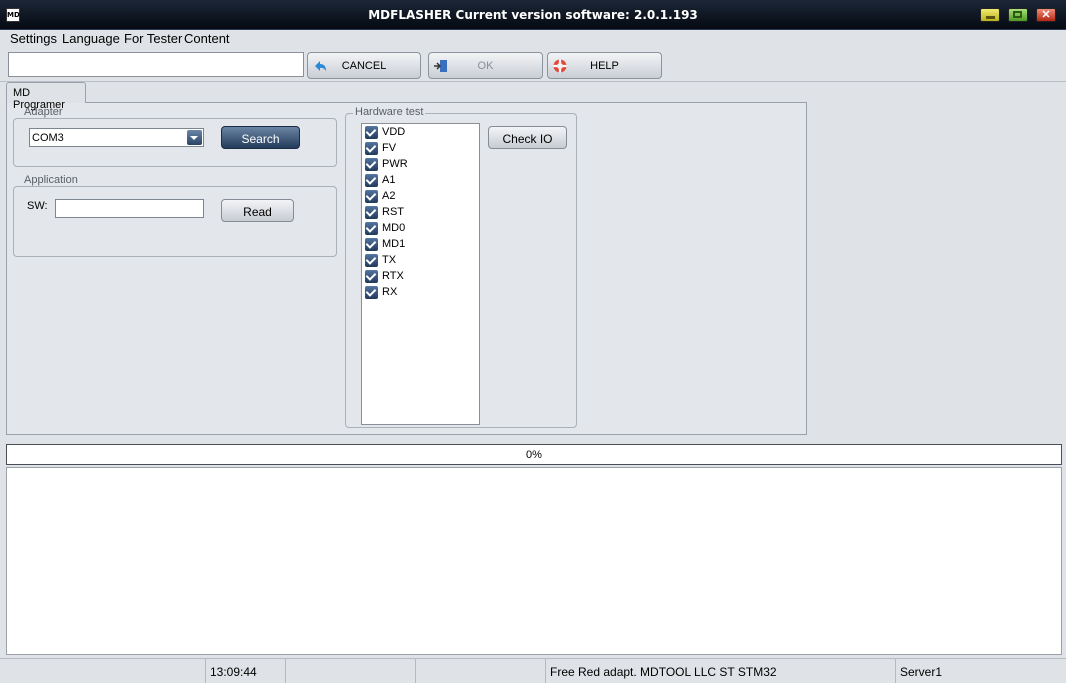 This screenshot has height=683, width=1066. I want to click on ok-label: OK, so click(485, 66).